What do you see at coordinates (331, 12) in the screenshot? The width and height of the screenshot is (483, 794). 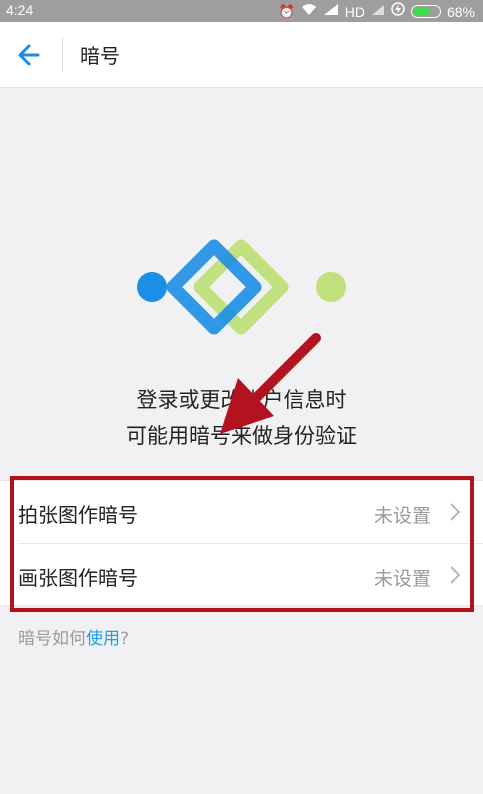 I see `signal-icon` at bounding box center [331, 12].